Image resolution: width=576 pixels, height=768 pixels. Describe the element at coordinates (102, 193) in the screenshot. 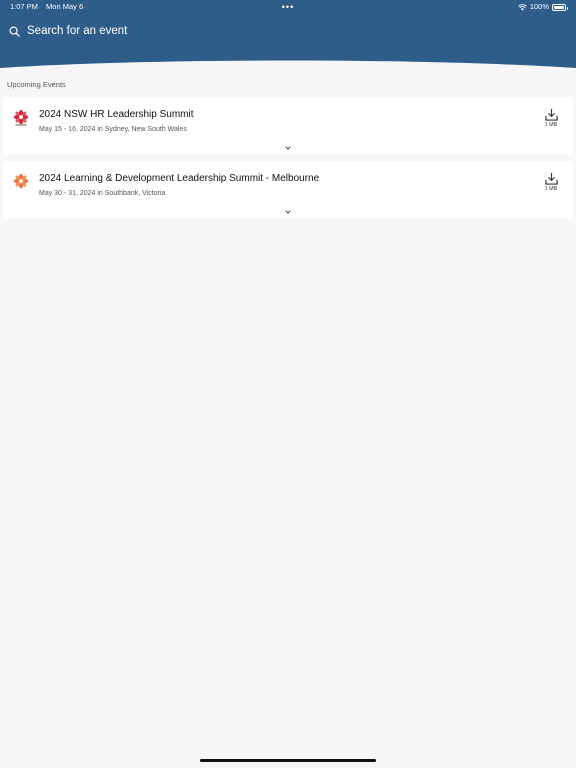

I see `event-subtitle: May 30 - 31, 2024 in Southbank, Victoria` at that location.